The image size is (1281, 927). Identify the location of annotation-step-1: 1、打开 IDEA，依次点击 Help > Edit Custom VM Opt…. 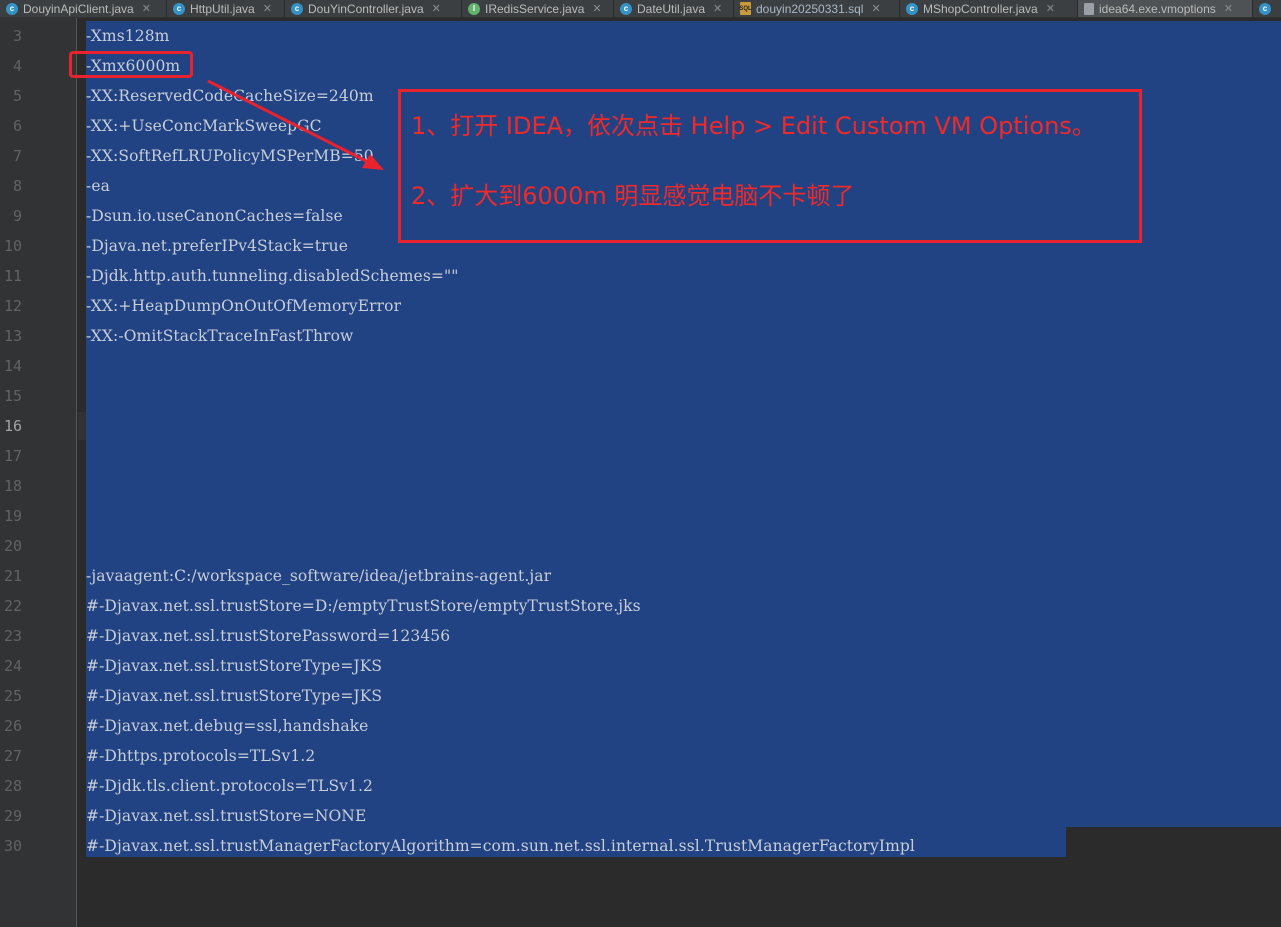
(753, 126).